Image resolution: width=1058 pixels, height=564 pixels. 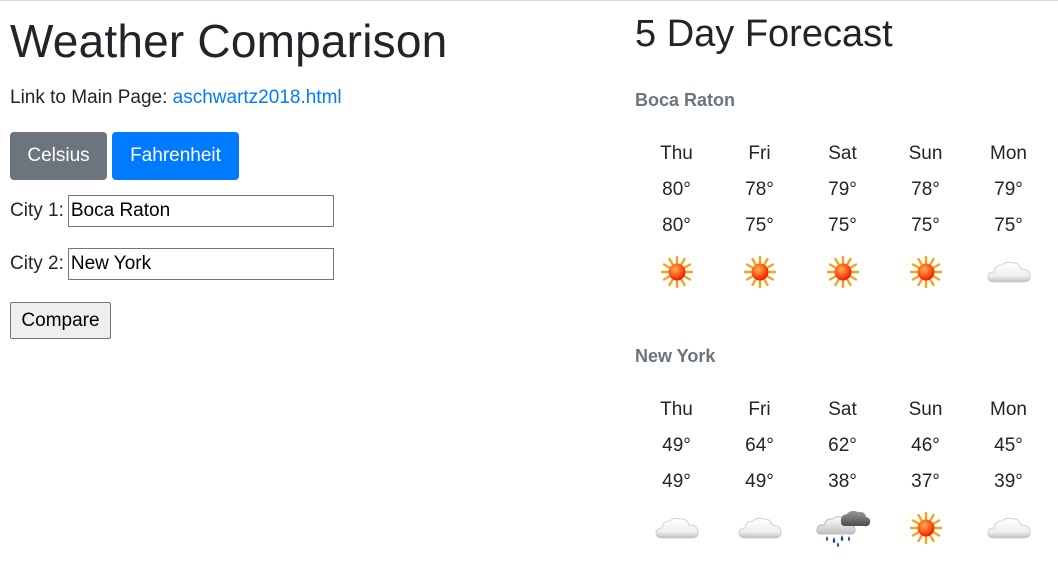 What do you see at coordinates (37, 263) in the screenshot?
I see `city2-label: City 2:` at bounding box center [37, 263].